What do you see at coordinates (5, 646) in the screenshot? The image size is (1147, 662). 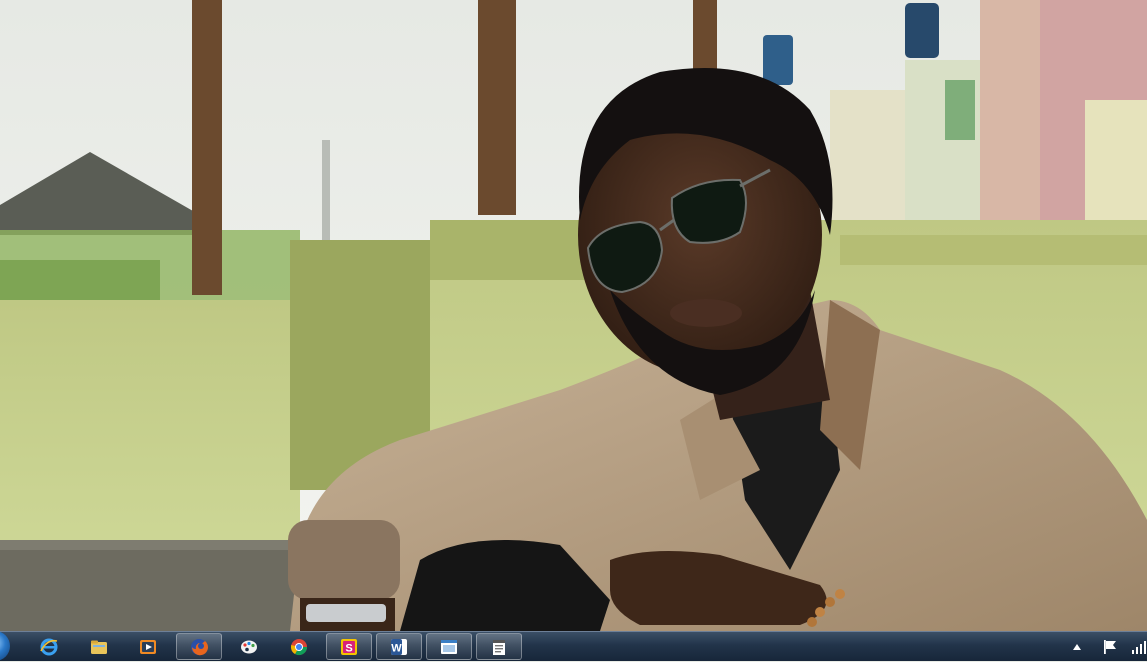 I see `start-button` at bounding box center [5, 646].